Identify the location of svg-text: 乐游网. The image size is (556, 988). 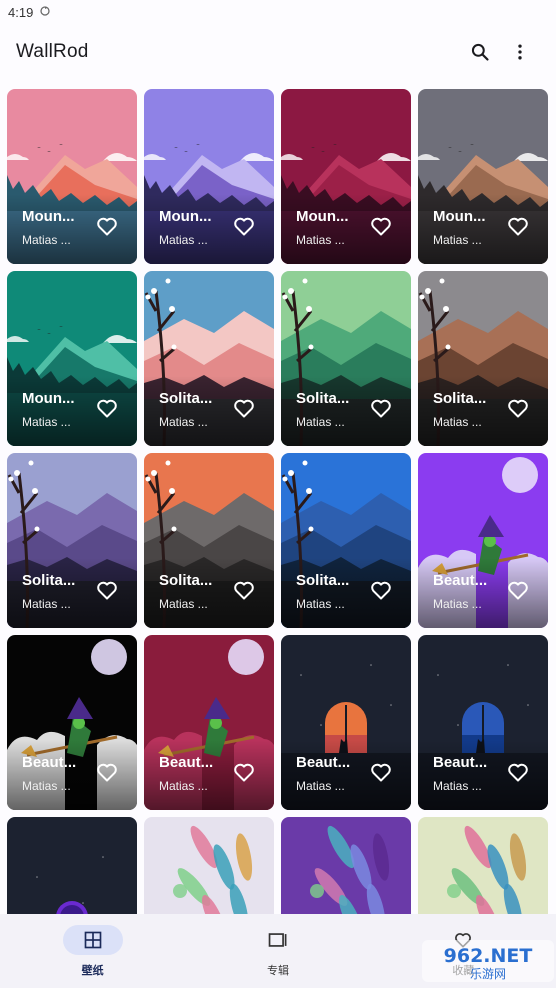
(488, 974).